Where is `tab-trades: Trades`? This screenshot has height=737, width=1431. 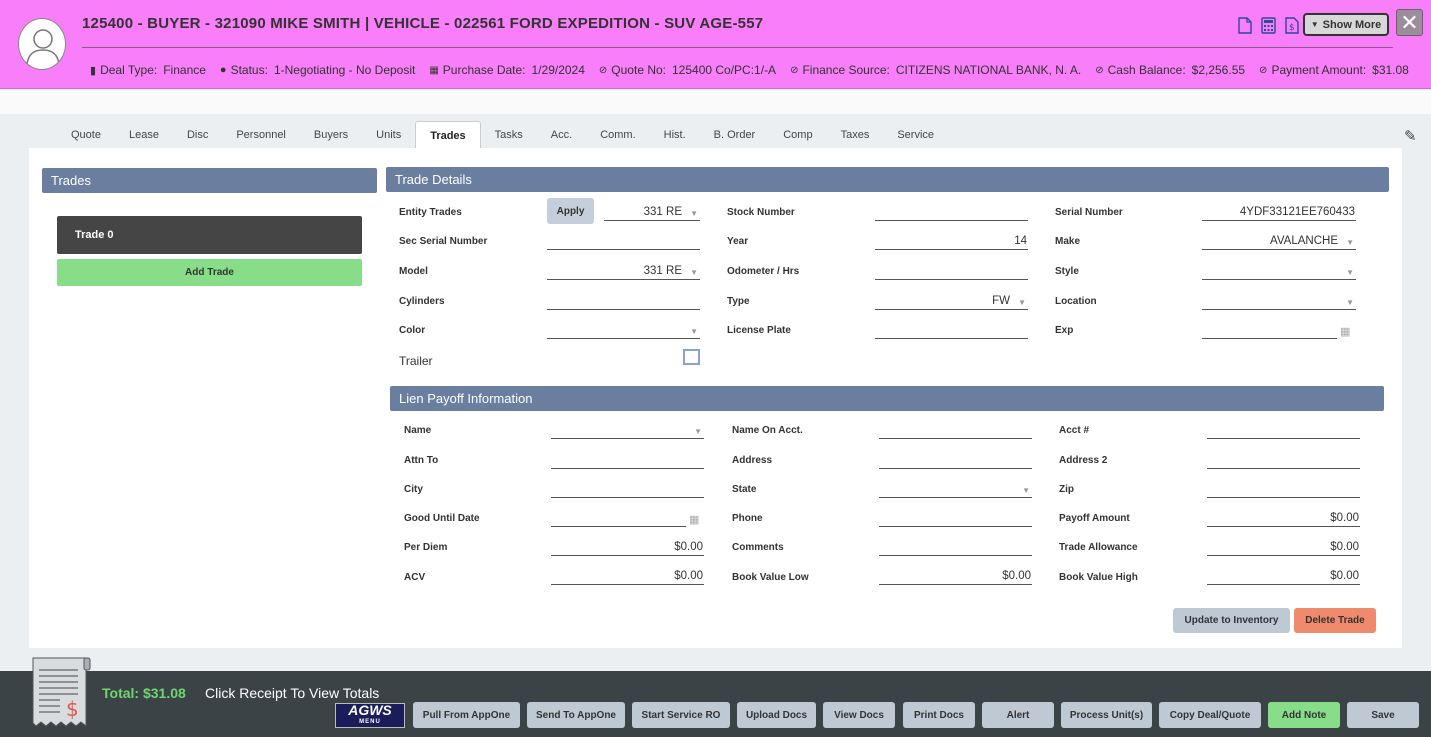 tab-trades: Trades is located at coordinates (448, 135).